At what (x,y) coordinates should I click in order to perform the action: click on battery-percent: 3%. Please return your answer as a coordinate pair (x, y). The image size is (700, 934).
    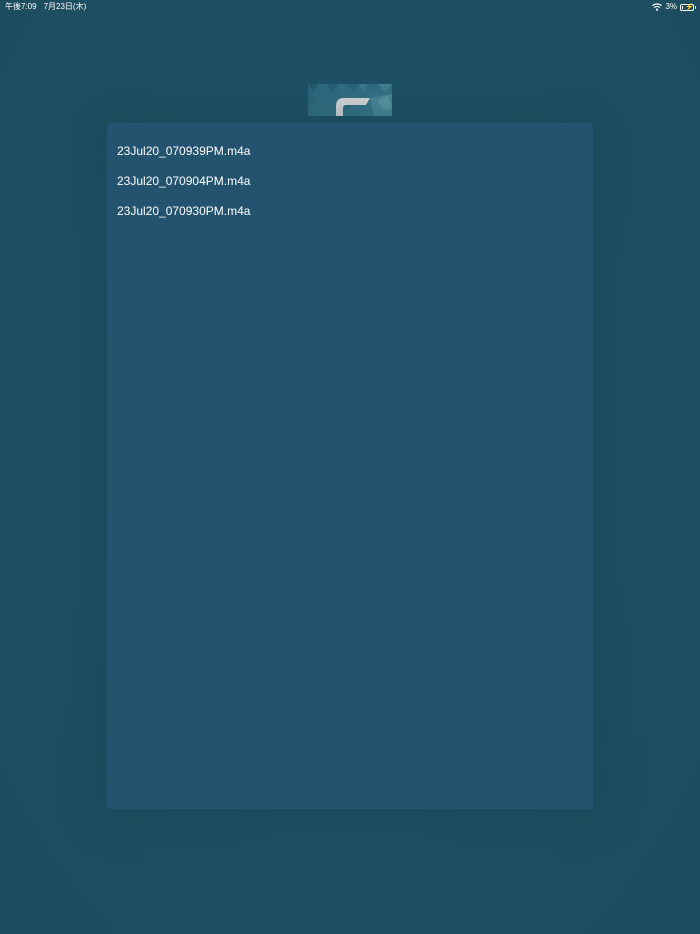
    Looking at the image, I should click on (671, 6).